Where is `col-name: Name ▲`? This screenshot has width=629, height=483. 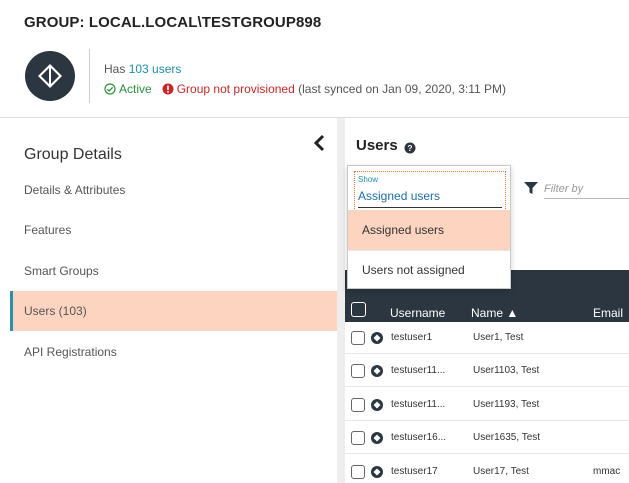 col-name: Name ▲ is located at coordinates (494, 313).